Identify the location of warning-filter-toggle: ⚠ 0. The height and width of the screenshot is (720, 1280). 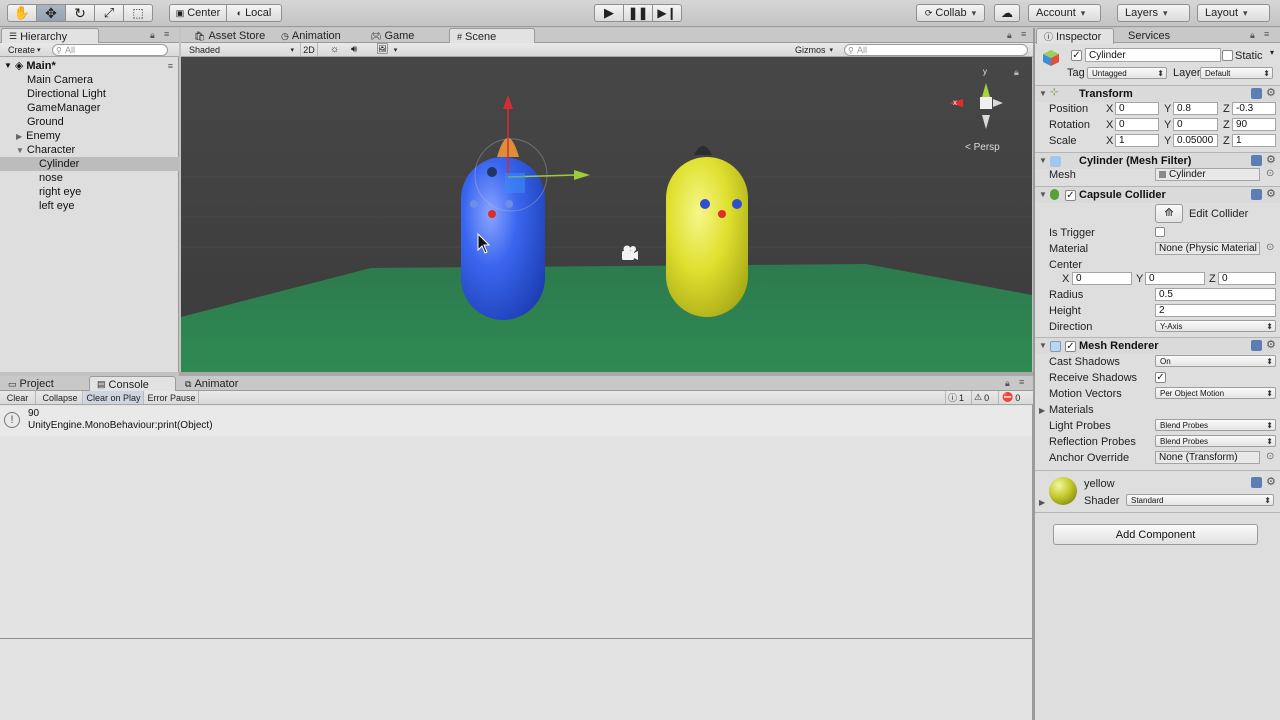
(983, 397).